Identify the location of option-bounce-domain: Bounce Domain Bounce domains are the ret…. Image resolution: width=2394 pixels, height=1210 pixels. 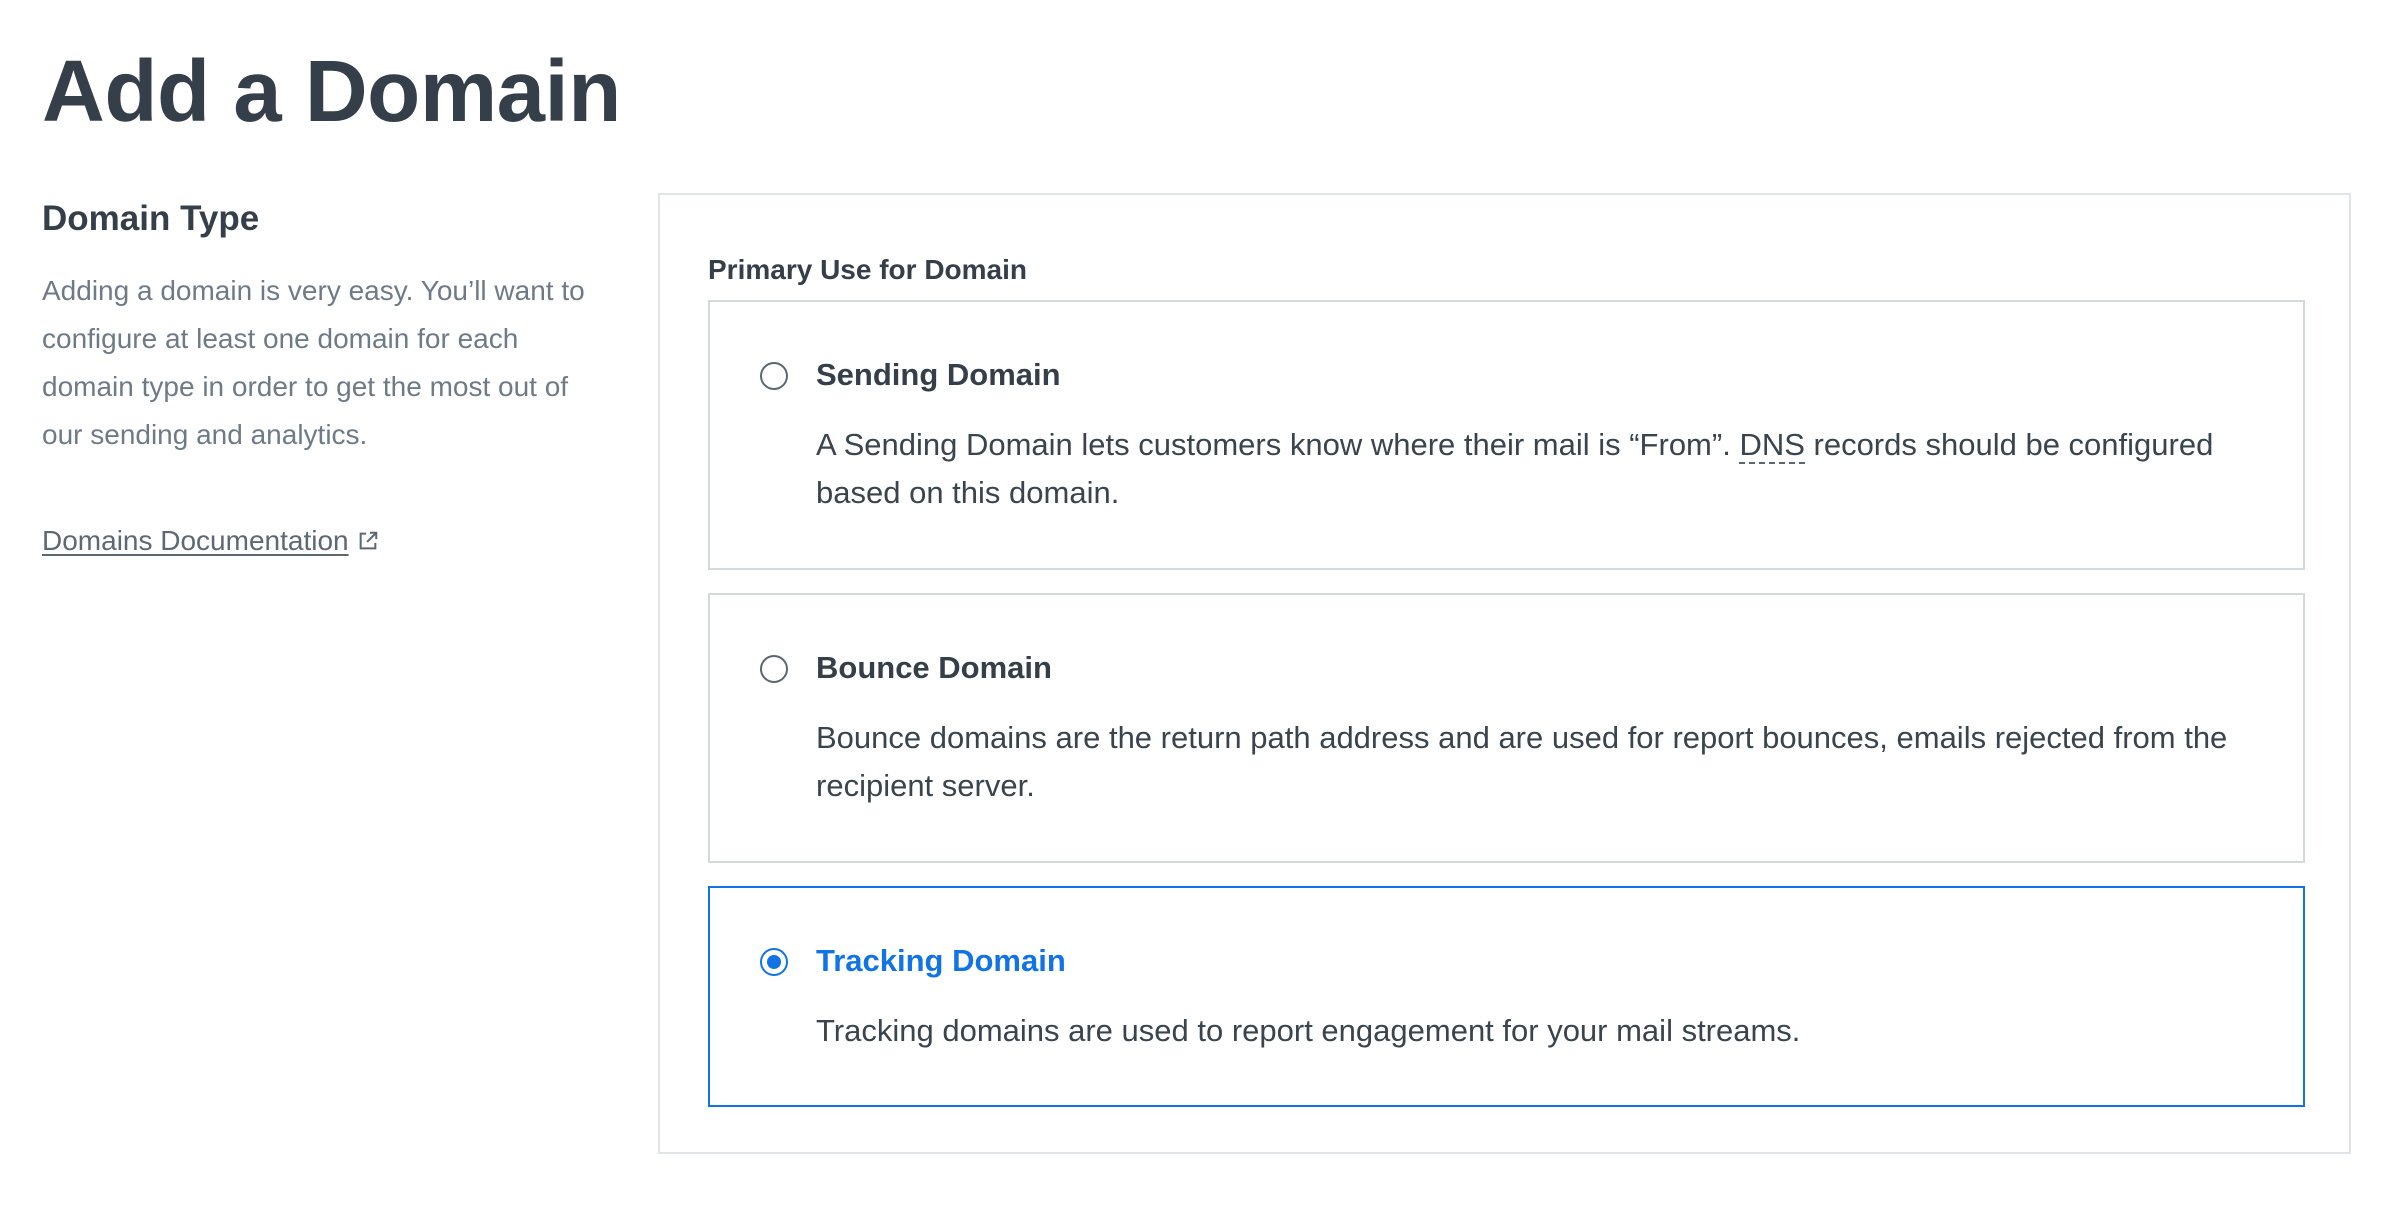
(1506, 728).